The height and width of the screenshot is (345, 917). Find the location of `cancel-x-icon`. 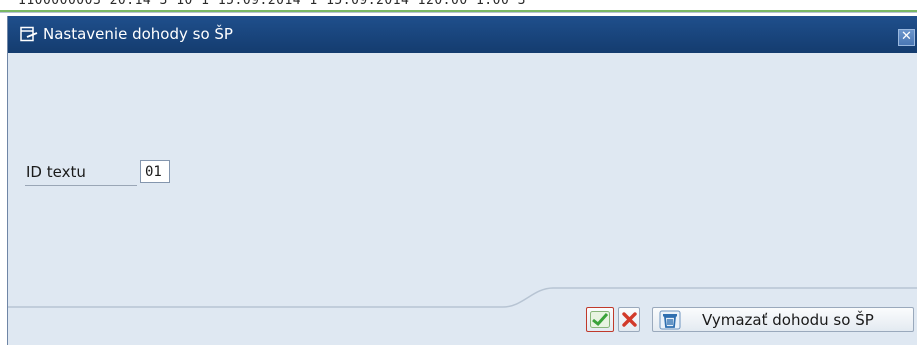

cancel-x-icon is located at coordinates (629, 319).